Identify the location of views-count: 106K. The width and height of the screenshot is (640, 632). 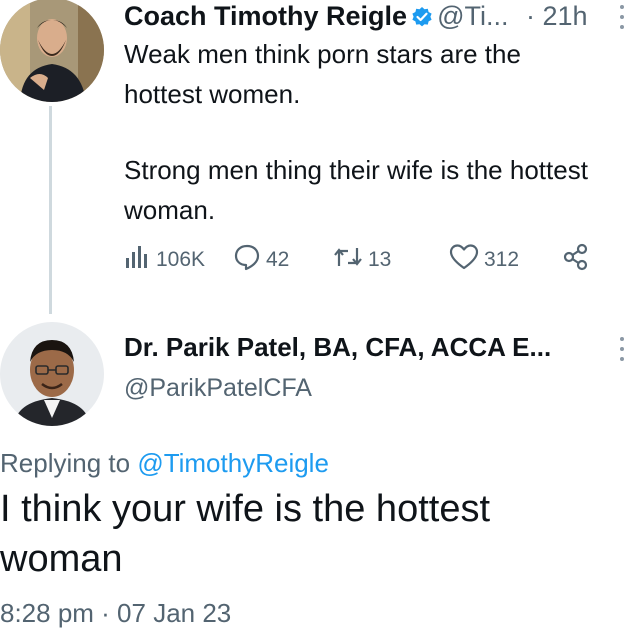
(181, 259).